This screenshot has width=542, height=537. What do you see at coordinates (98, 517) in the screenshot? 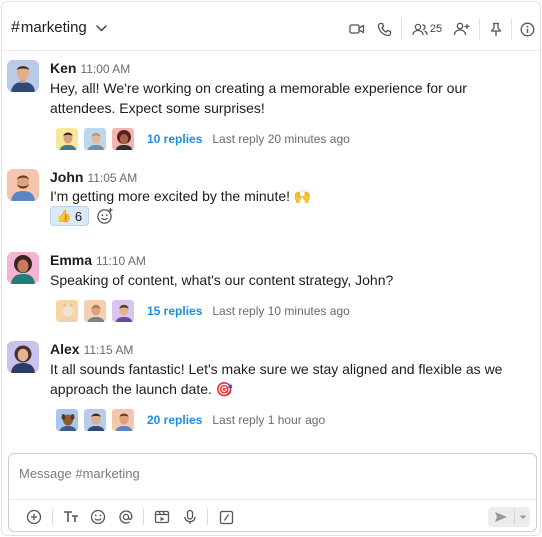
I see `emoji-icon` at bounding box center [98, 517].